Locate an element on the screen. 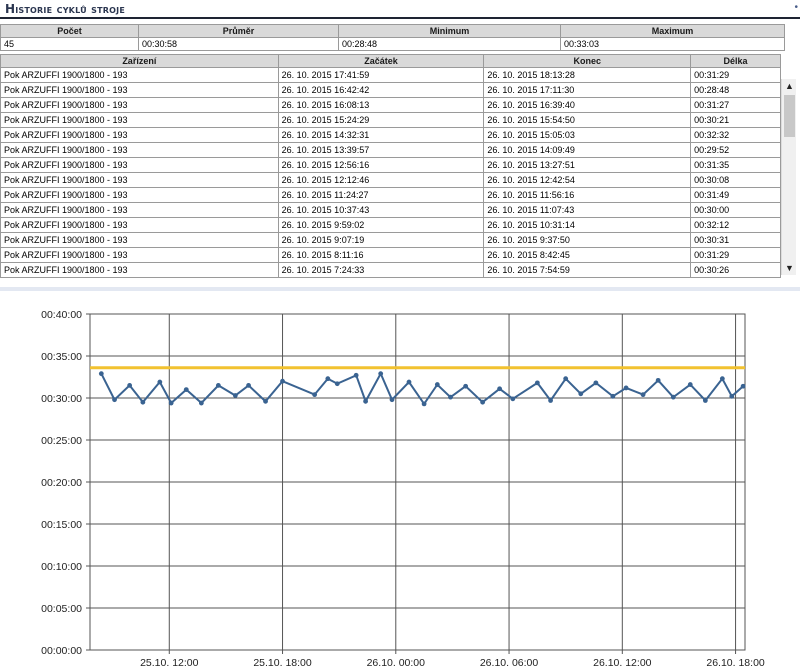  list-scrollbar: ▲ ▼ is located at coordinates (788, 177).